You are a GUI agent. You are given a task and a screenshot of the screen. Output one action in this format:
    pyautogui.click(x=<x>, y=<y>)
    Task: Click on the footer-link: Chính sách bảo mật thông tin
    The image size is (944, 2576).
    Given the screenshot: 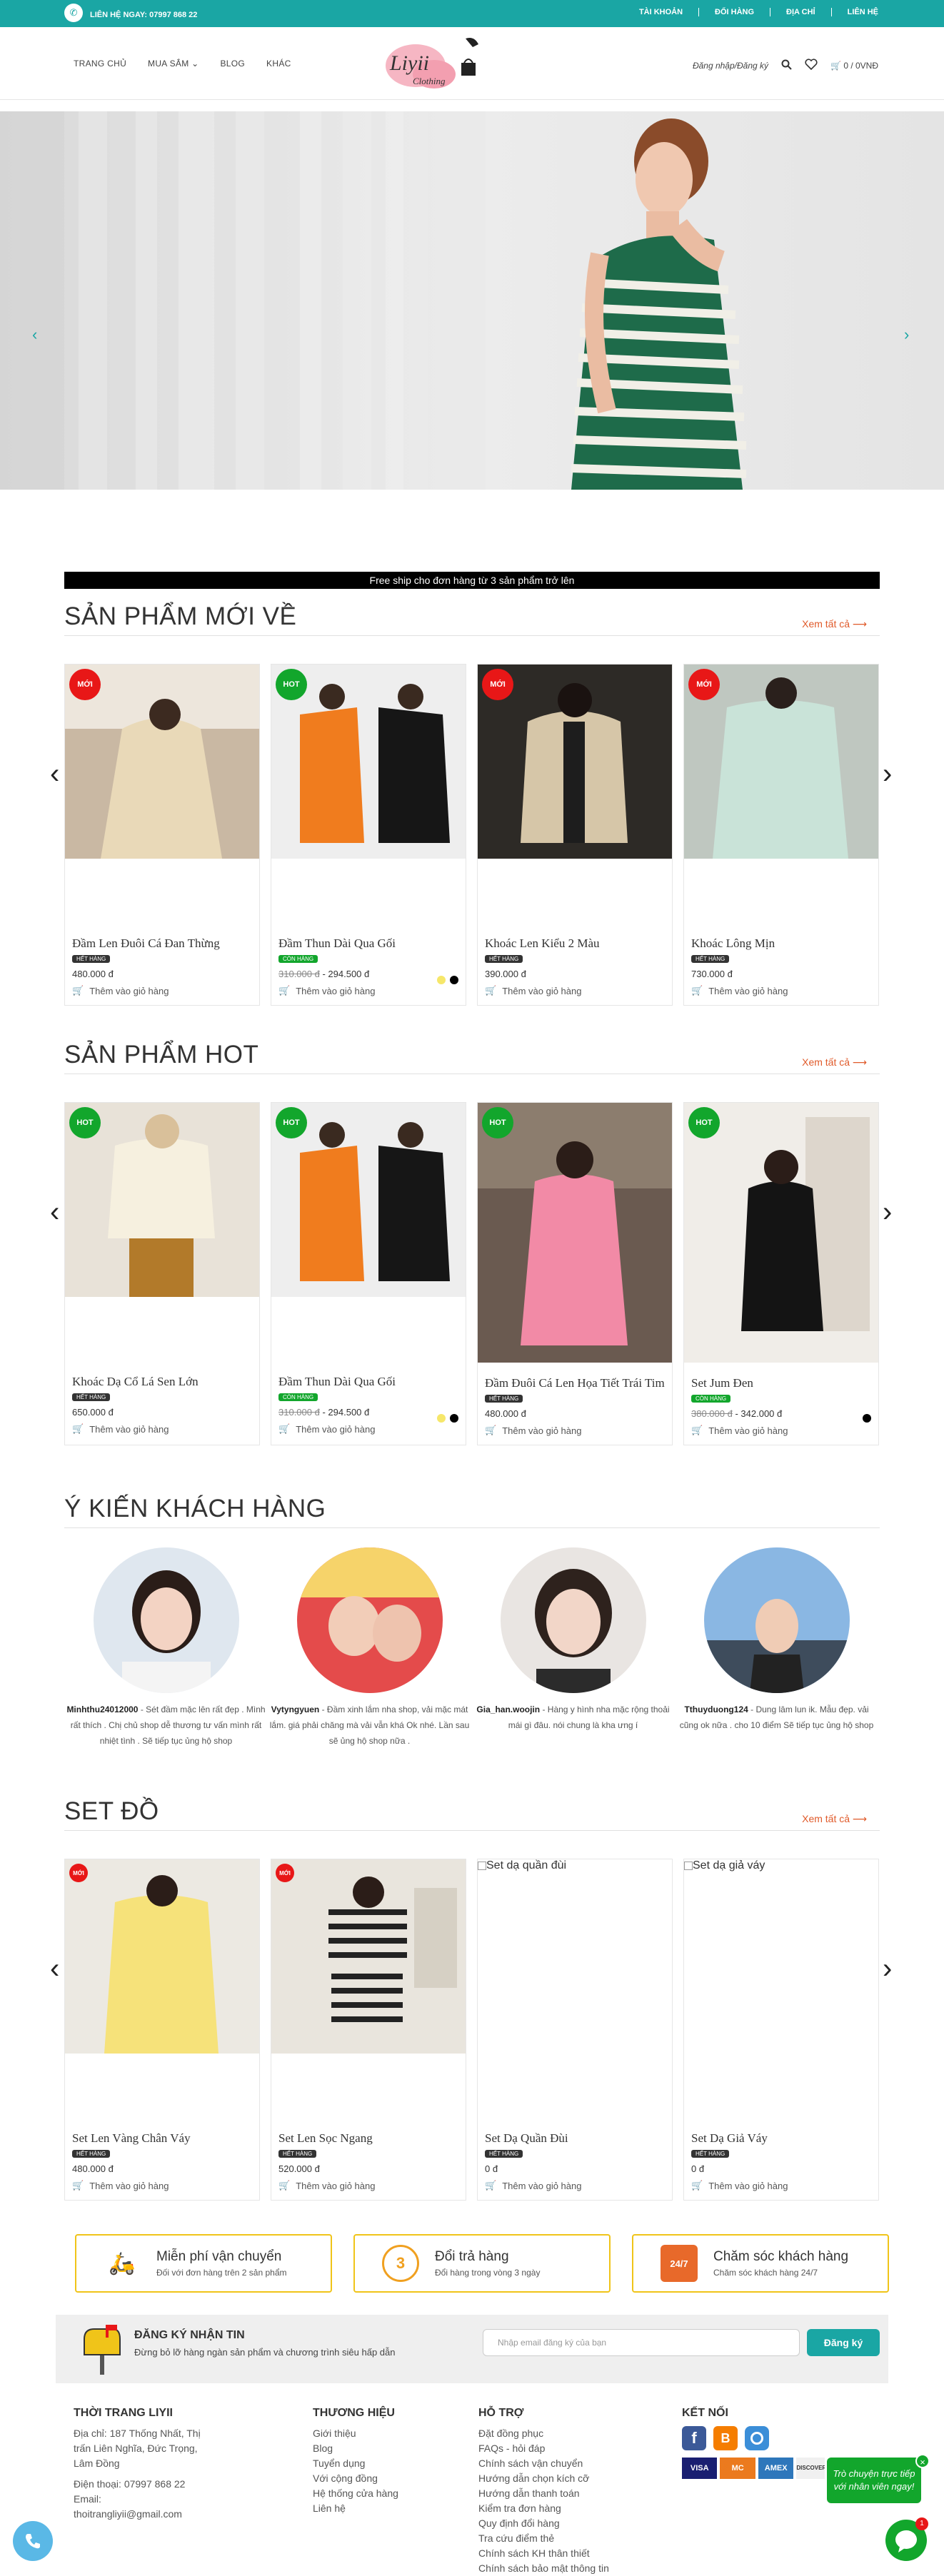 What is the action you would take?
    pyautogui.click(x=564, y=2568)
    